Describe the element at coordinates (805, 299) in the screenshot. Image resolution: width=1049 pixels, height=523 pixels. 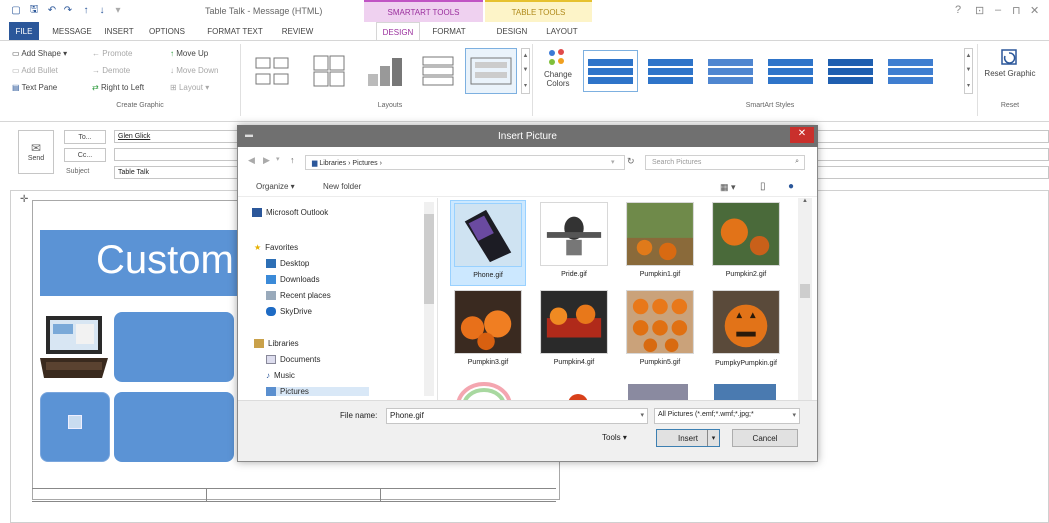
I see `files-scrollbar: ▲` at that location.